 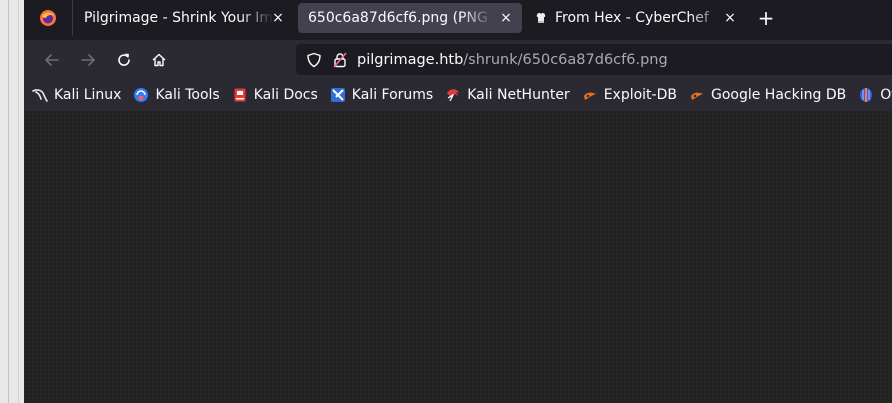 I want to click on home-button, so click(x=159, y=60).